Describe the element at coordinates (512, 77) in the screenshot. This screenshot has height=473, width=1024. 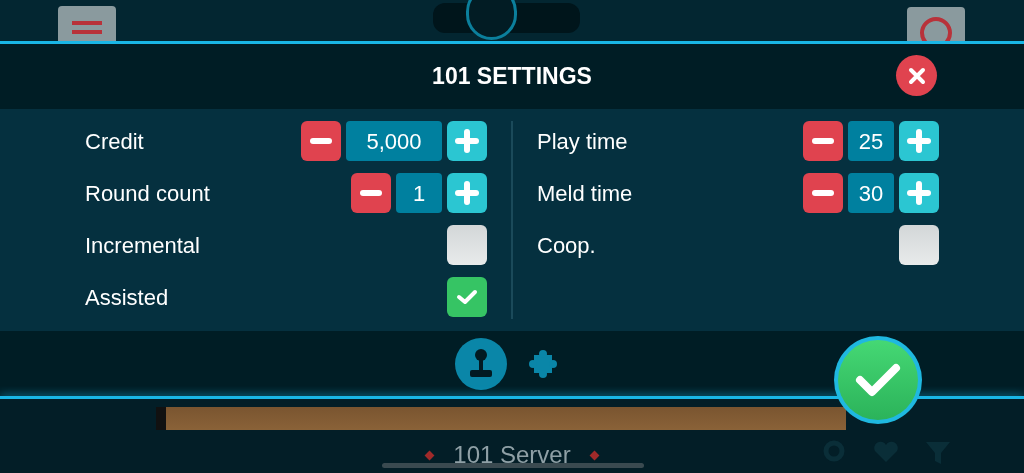
I see `dialog-title: 101 SETTINGS` at that location.